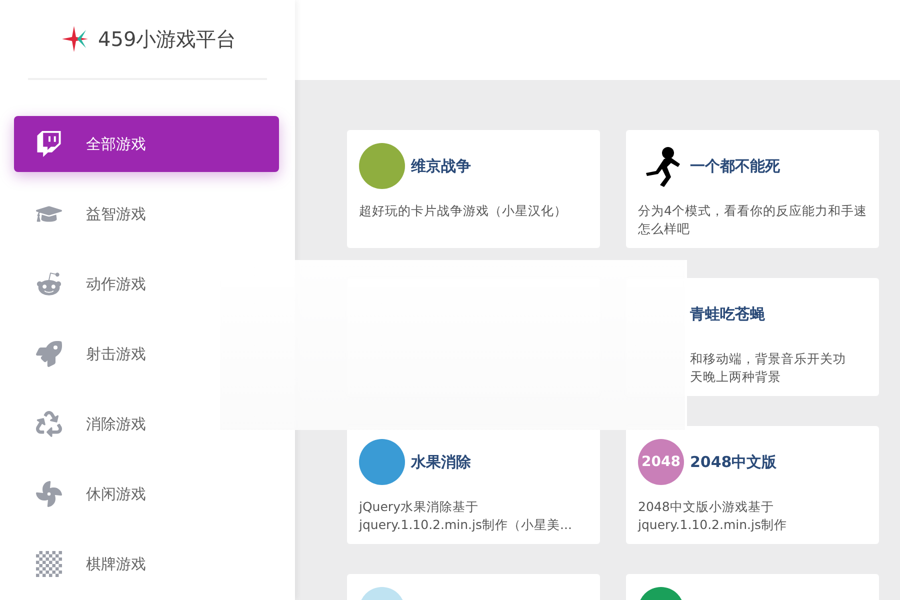  Describe the element at coordinates (146, 284) in the screenshot. I see `menu-item: 动作游戏` at that location.